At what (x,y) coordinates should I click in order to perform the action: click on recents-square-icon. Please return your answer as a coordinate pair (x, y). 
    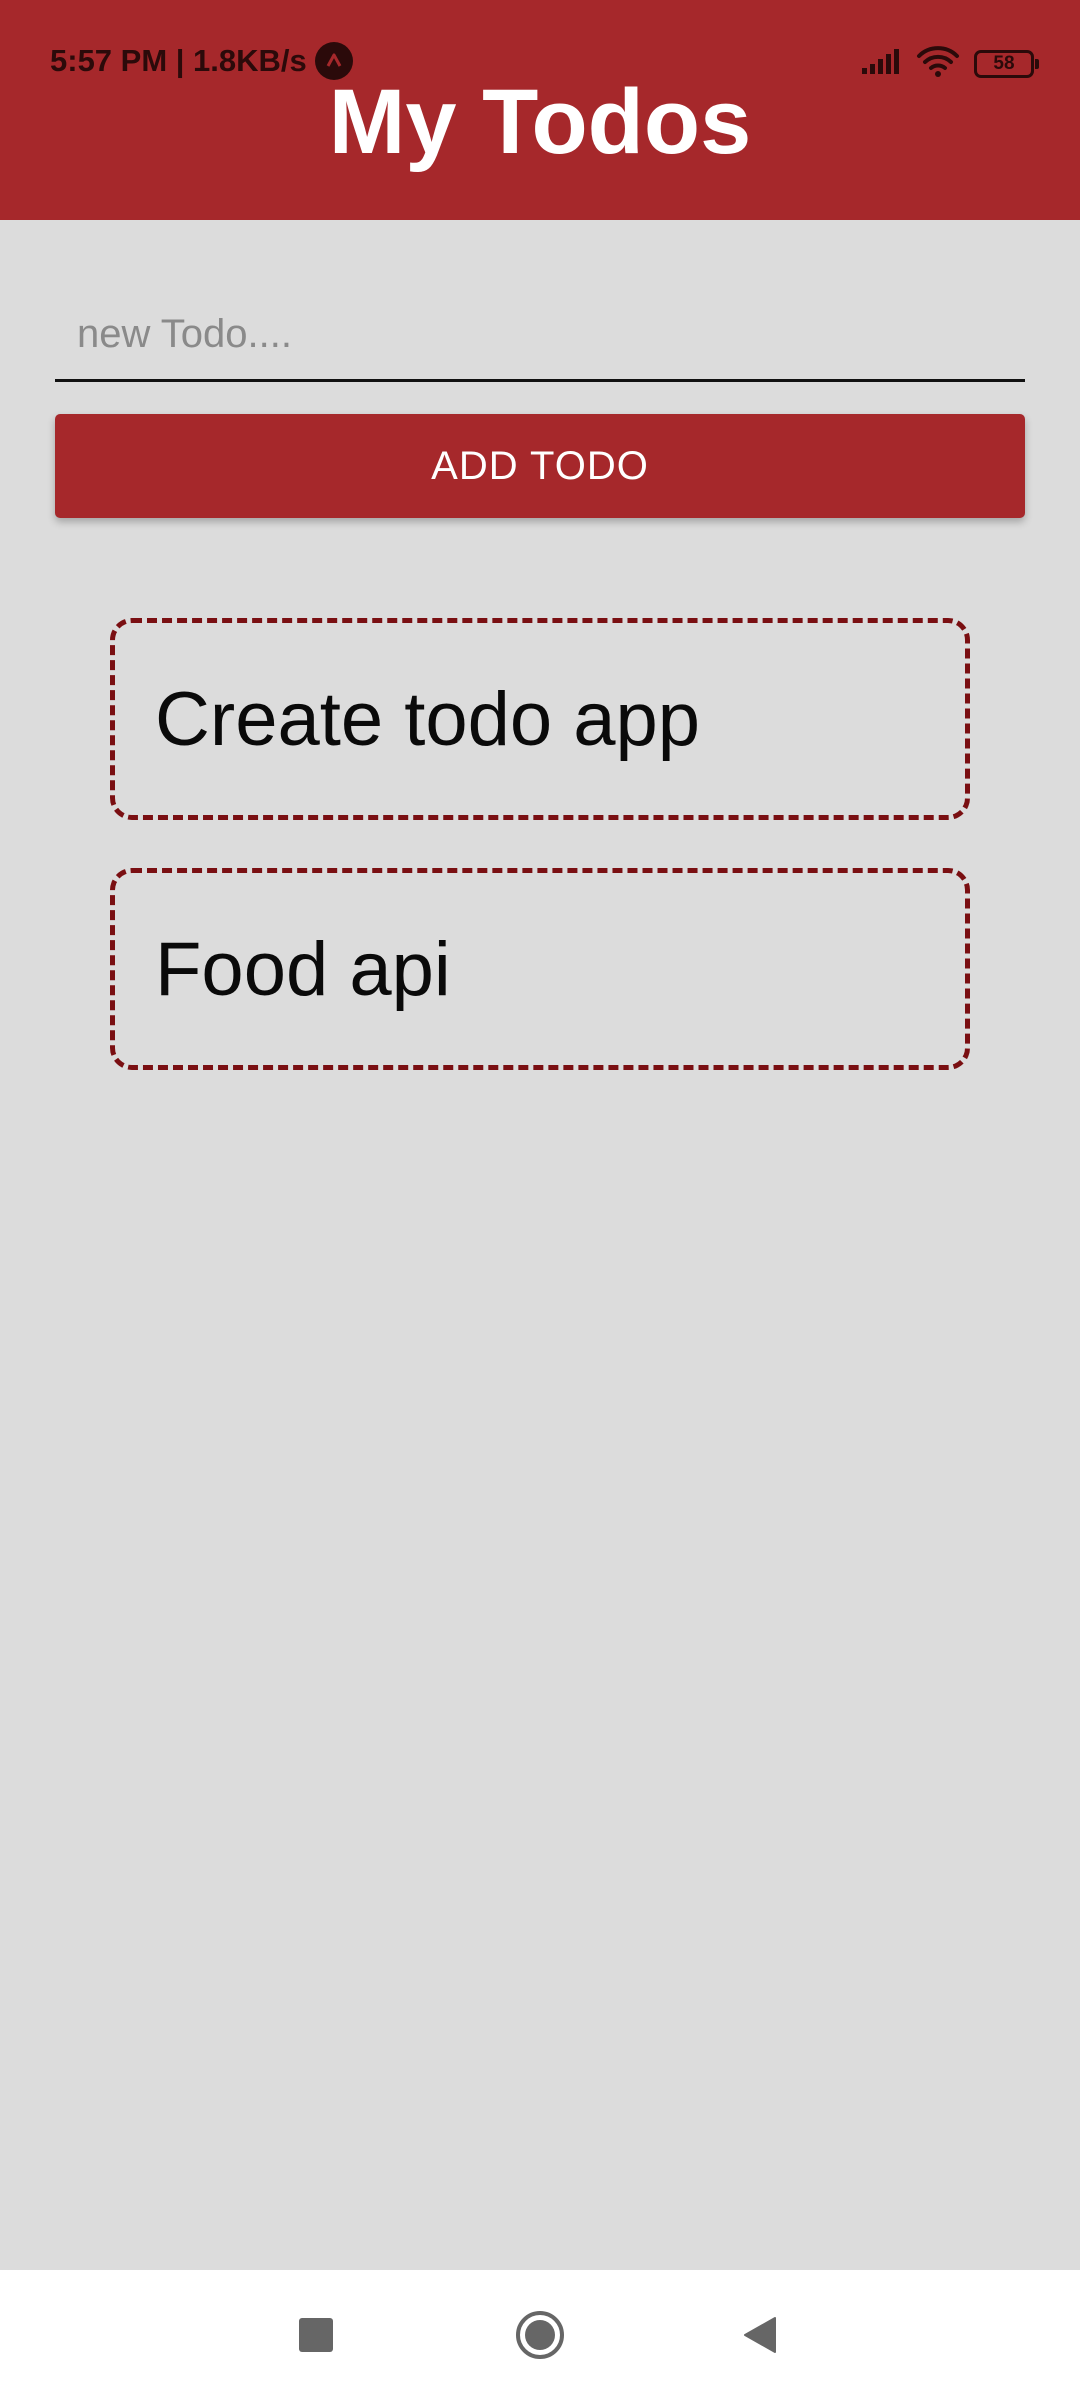
    Looking at the image, I should click on (316, 2335).